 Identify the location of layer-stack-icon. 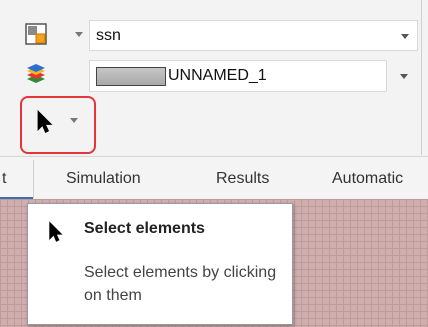
(36, 73).